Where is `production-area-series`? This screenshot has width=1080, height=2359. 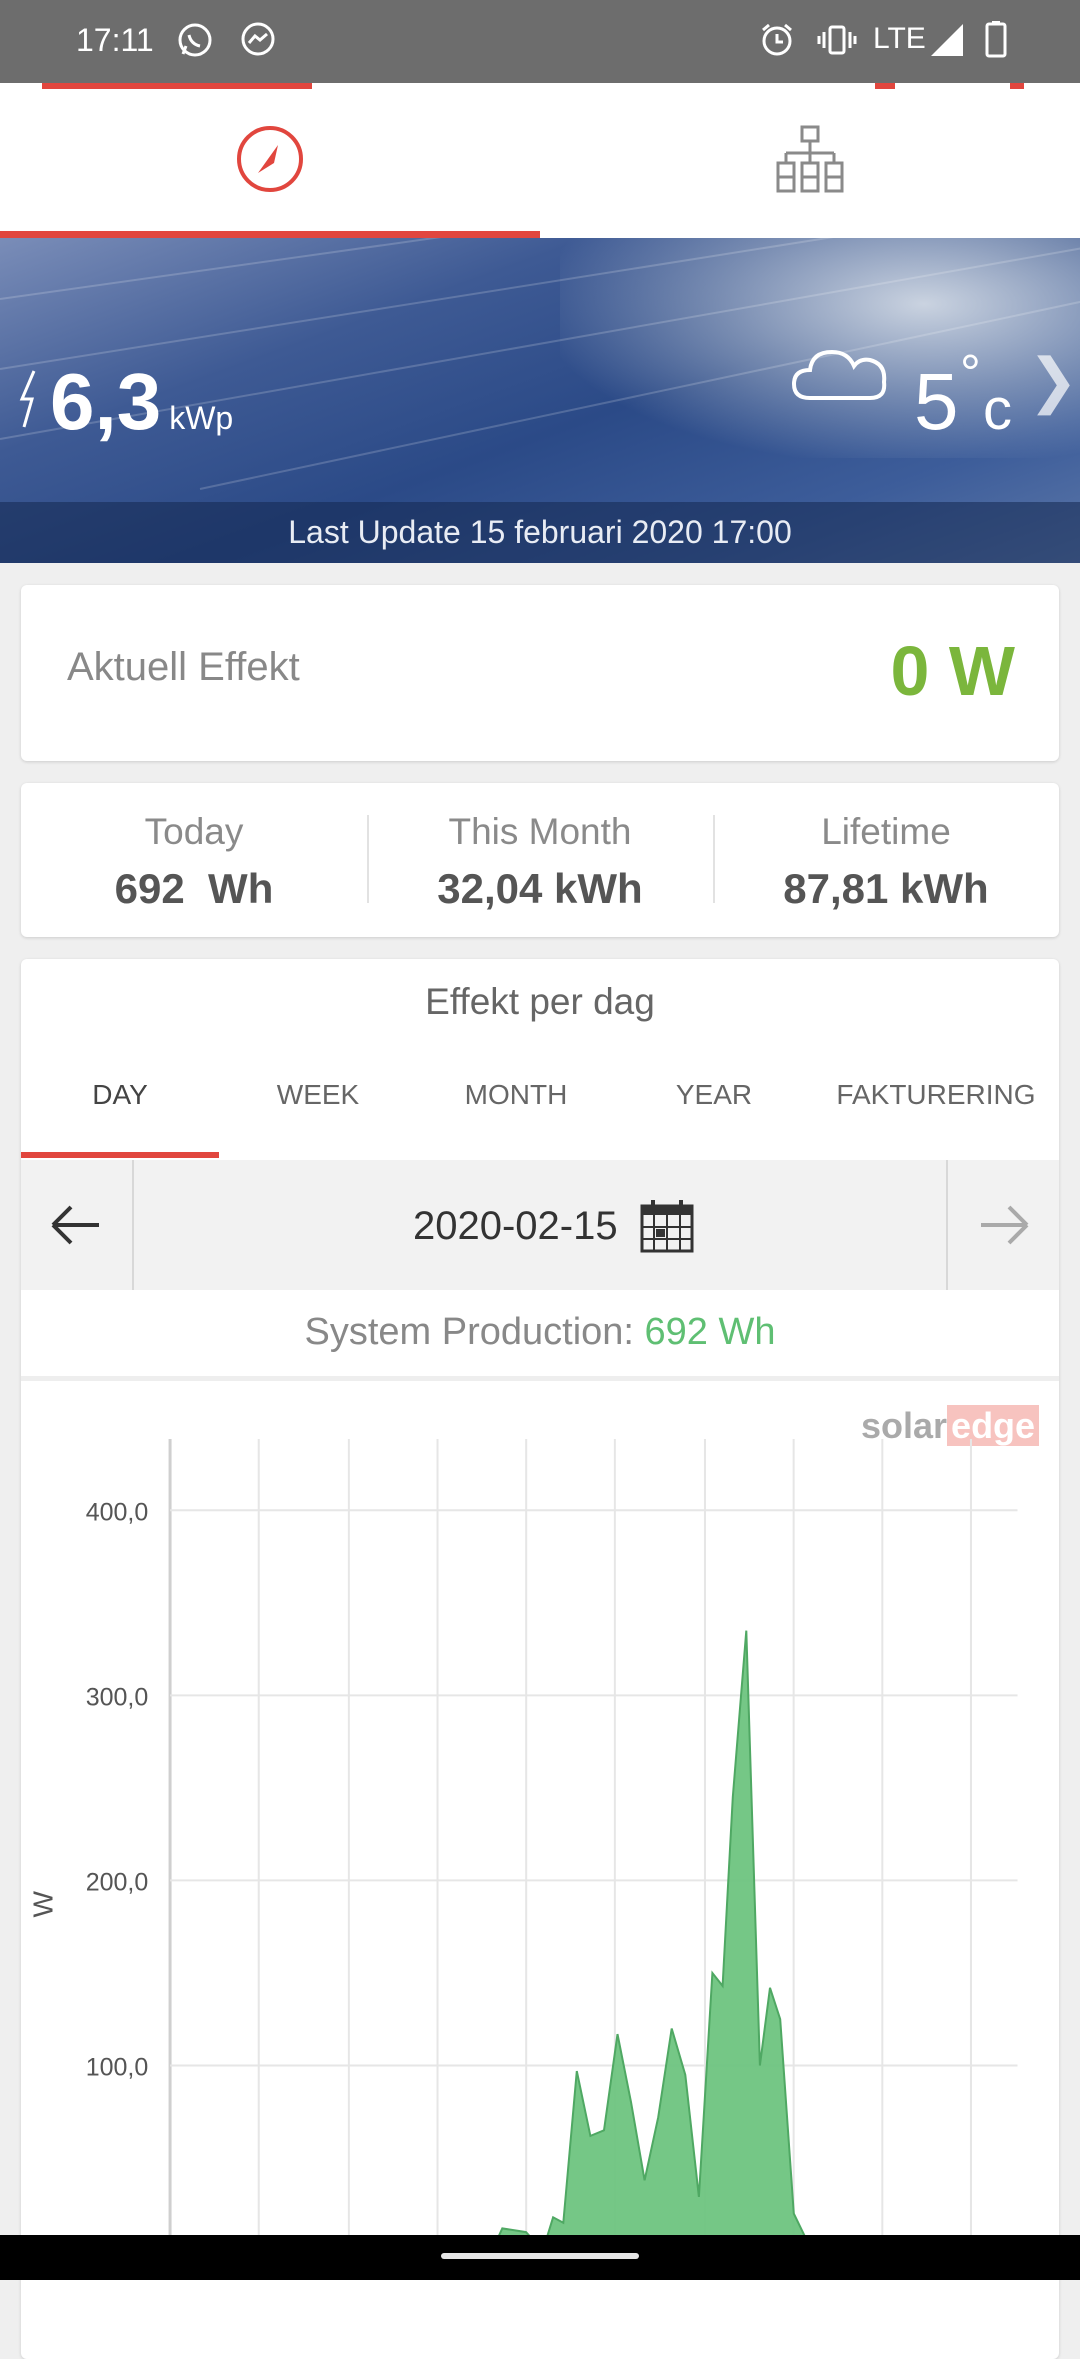
production-area-series is located at coordinates (652, 1932).